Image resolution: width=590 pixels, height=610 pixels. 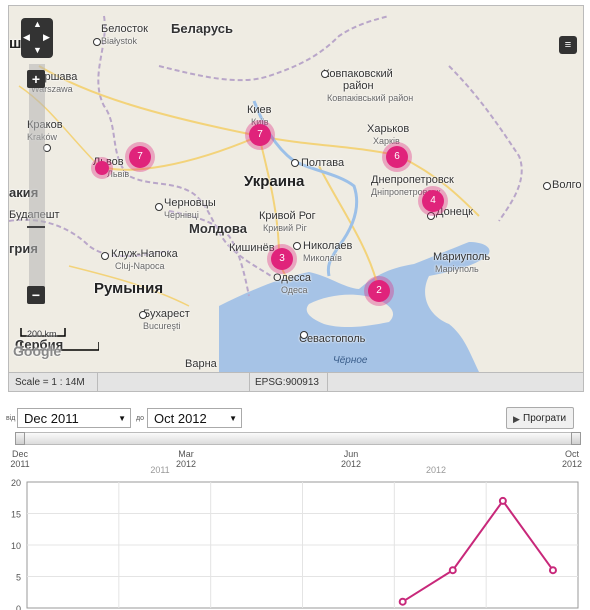 I want to click on timeline-tick-dec-2011: Dec 2011, so click(x=20, y=459).